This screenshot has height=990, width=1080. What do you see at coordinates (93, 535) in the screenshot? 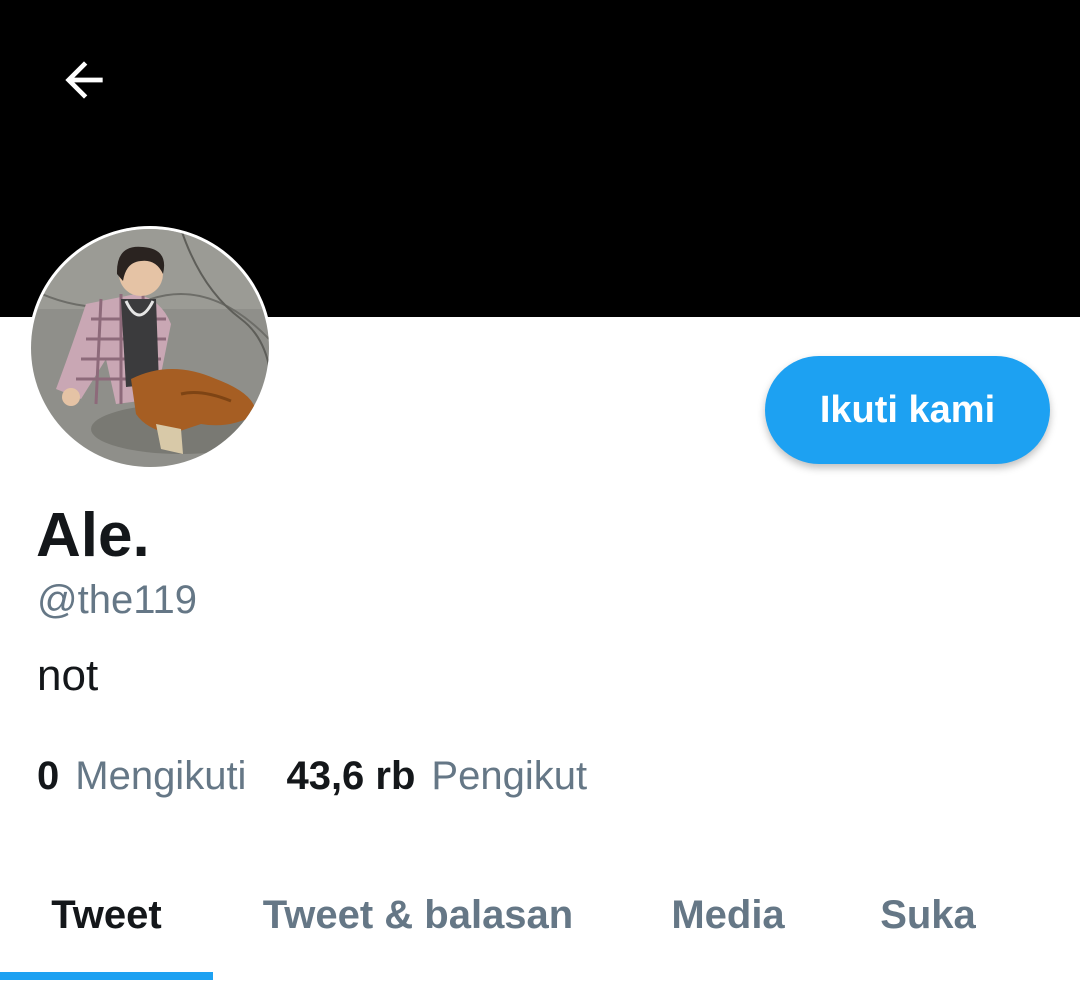
I see `display-name: Ale.` at bounding box center [93, 535].